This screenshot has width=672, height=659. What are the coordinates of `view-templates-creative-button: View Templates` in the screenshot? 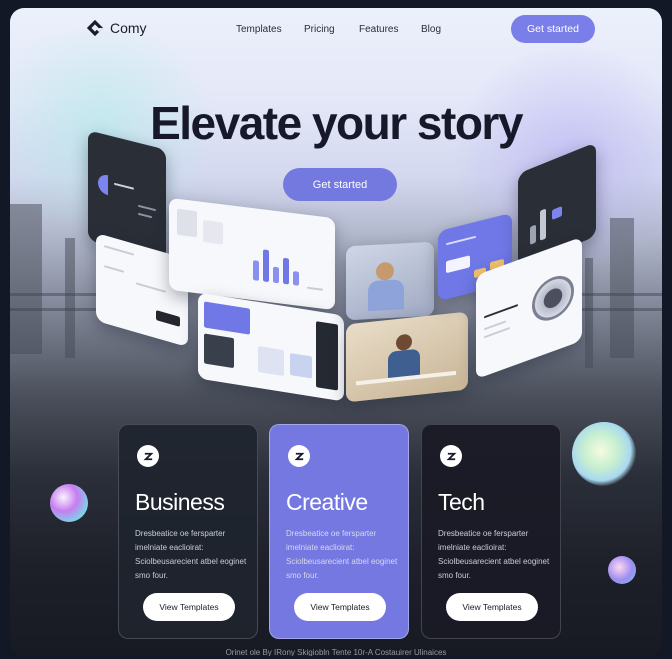 It's located at (340, 607).